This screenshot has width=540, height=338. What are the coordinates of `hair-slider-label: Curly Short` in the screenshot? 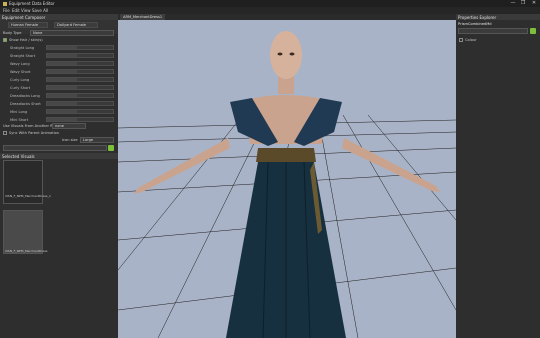 It's located at (20, 87).